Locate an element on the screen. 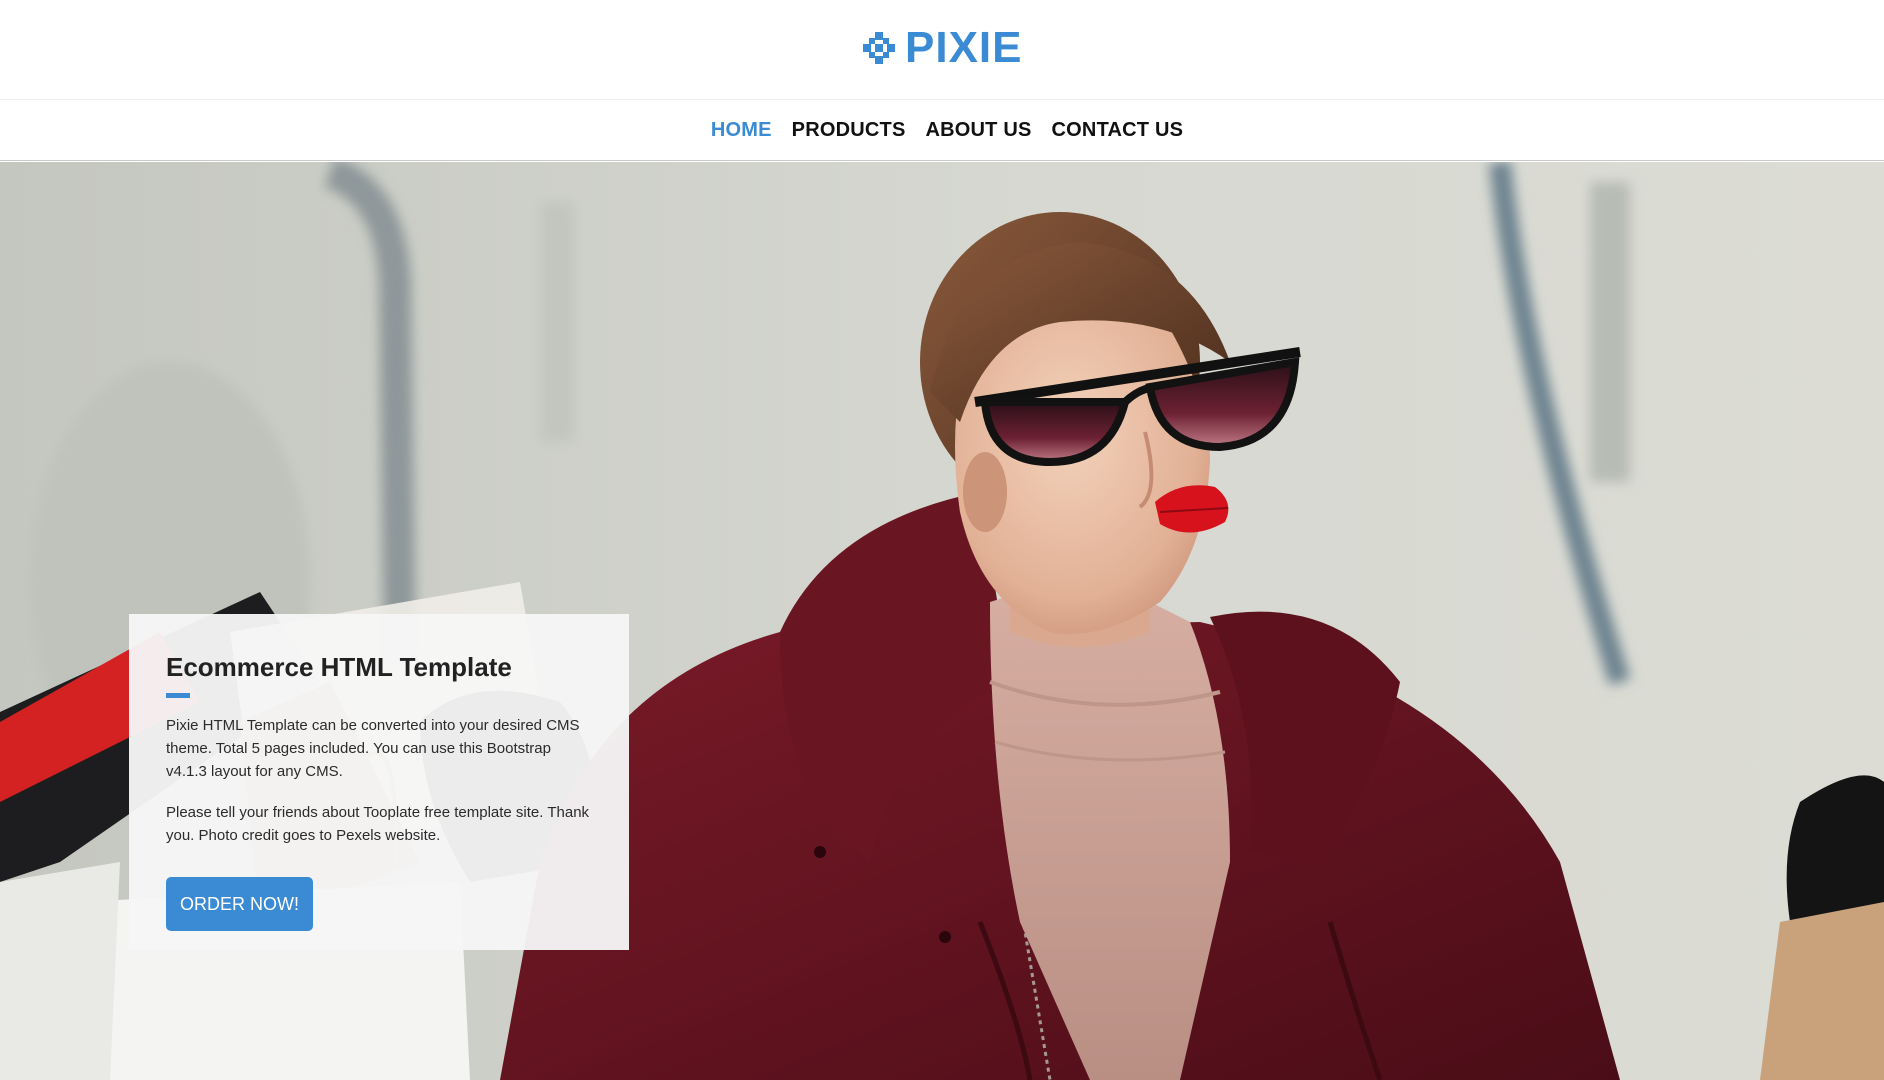  order-now-button: ORDER NOW! is located at coordinates (239, 904).